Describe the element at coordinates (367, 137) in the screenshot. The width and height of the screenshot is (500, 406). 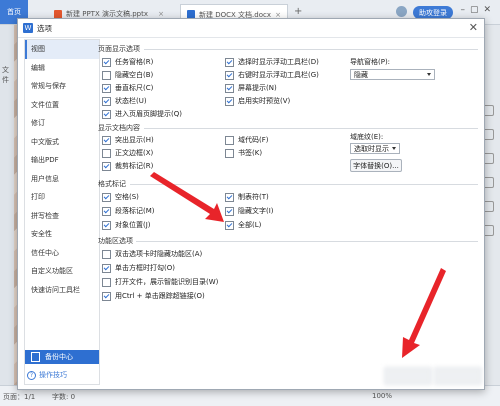
I see `field-shading-label: 域底纹(E):` at that location.